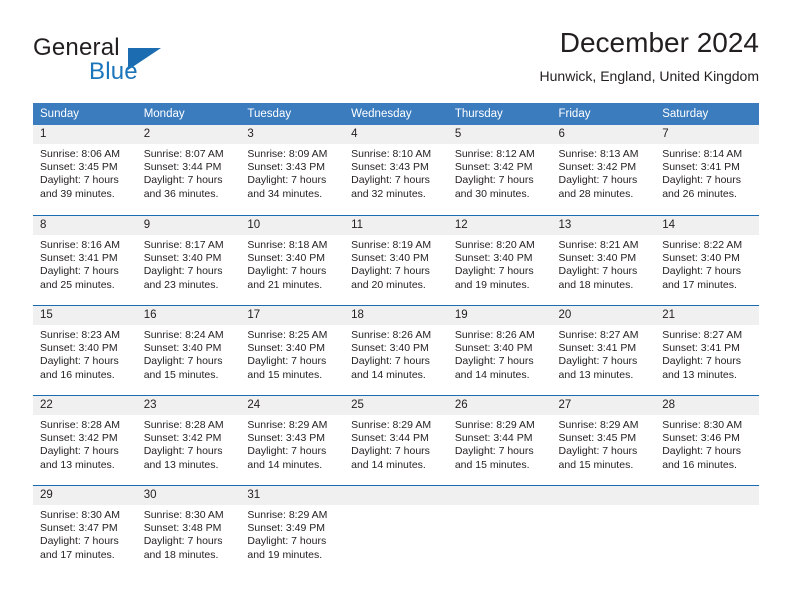 The height and width of the screenshot is (612, 792). Describe the element at coordinates (597, 348) in the screenshot. I see `sunset-text: Sunset: 3:41 PM` at that location.